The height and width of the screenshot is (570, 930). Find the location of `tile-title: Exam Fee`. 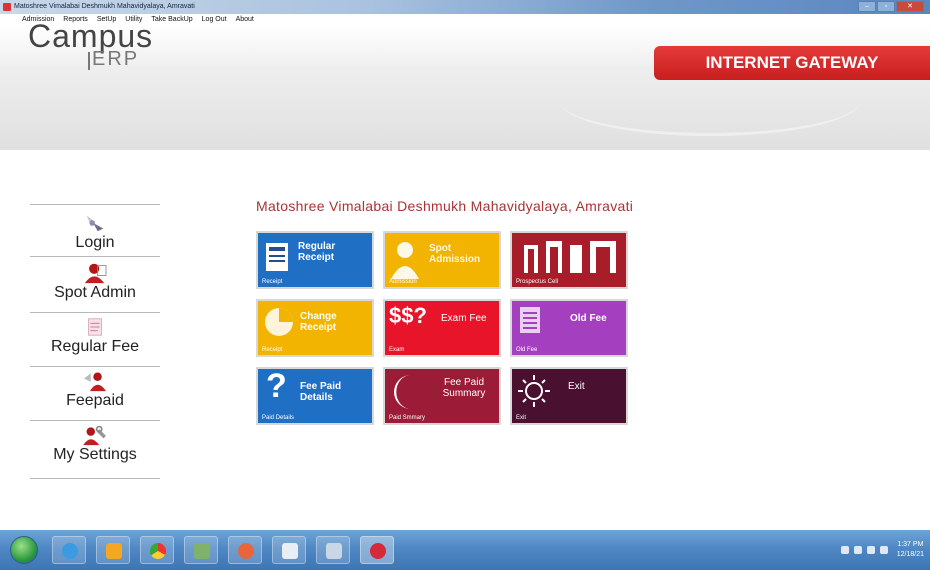

tile-title: Exam Fee is located at coordinates (464, 318).